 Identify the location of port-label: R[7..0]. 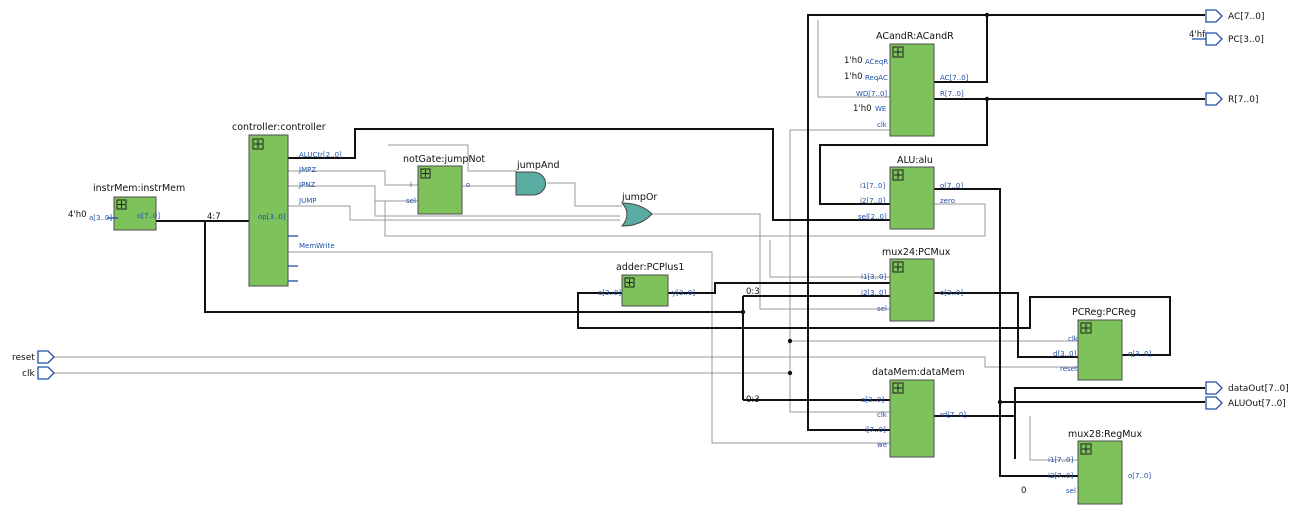
(952, 94).